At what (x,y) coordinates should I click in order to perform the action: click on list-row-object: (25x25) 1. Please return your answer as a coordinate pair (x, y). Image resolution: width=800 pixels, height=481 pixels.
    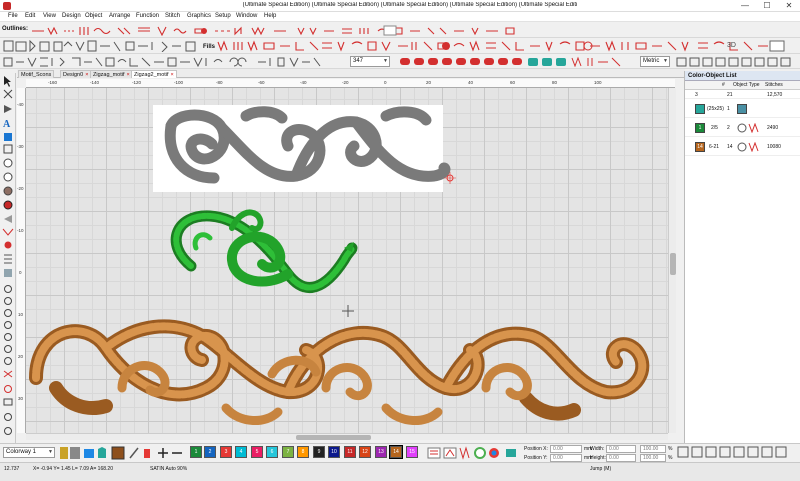
    Looking at the image, I should click on (742, 109).